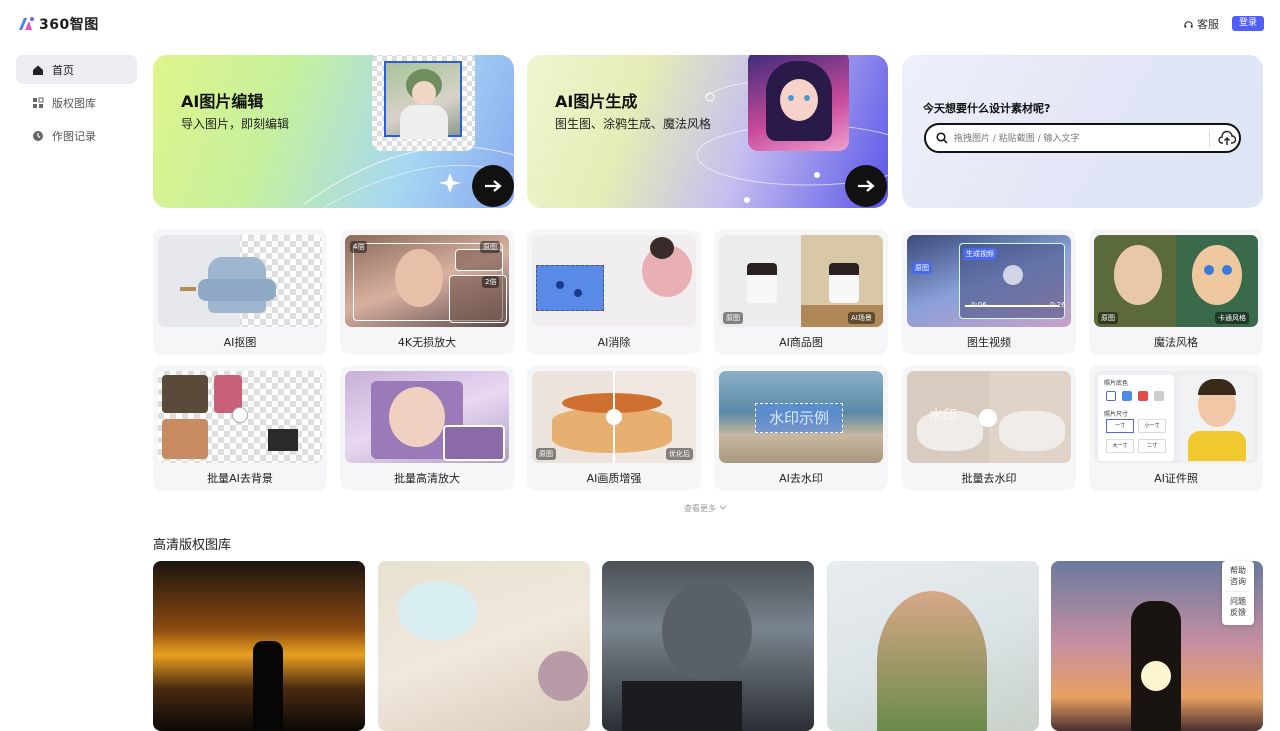 Image resolution: width=1280 pixels, height=731 pixels. Describe the element at coordinates (679, 454) in the screenshot. I see `optimized-badge: 优化后` at that location.